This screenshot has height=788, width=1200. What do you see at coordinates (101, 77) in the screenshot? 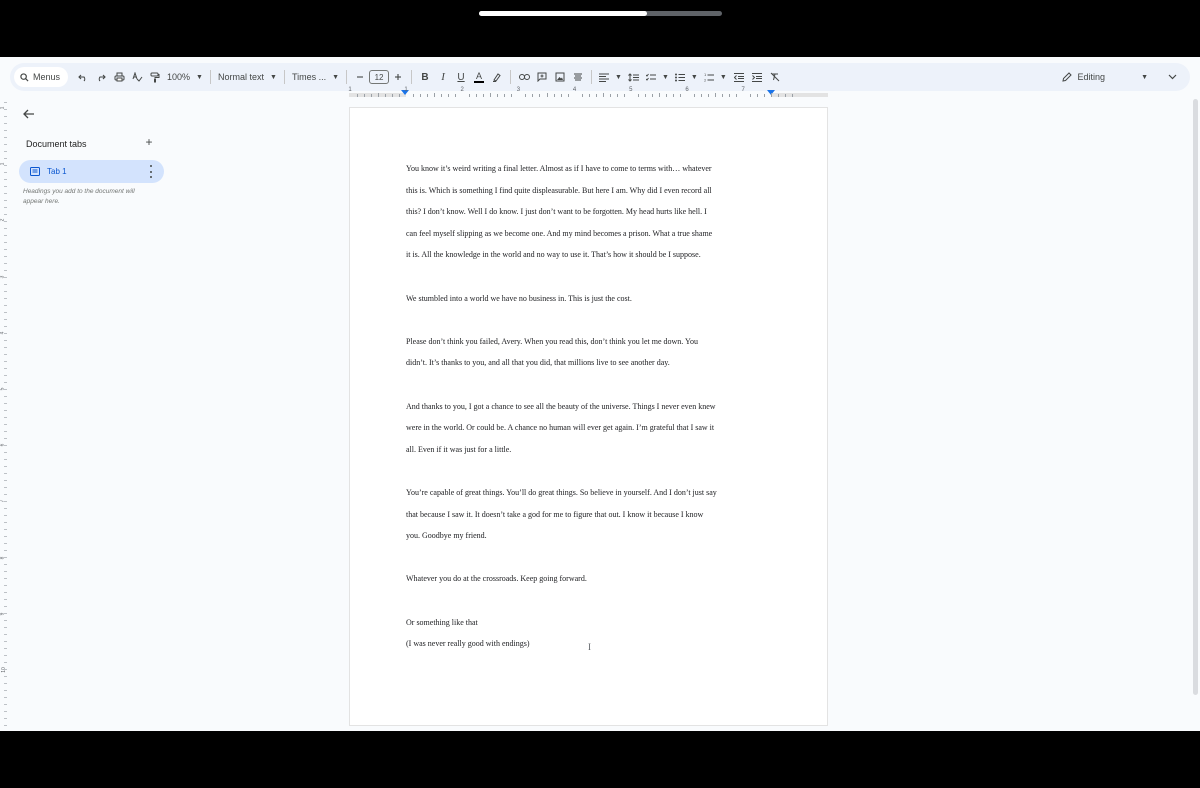
I see `redo-button` at bounding box center [101, 77].